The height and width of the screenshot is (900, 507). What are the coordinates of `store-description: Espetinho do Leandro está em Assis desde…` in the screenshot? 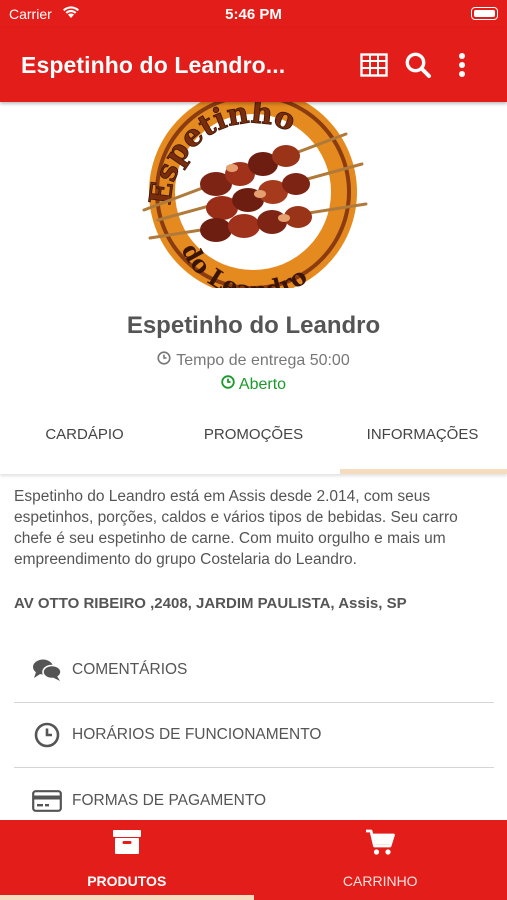 It's located at (236, 528).